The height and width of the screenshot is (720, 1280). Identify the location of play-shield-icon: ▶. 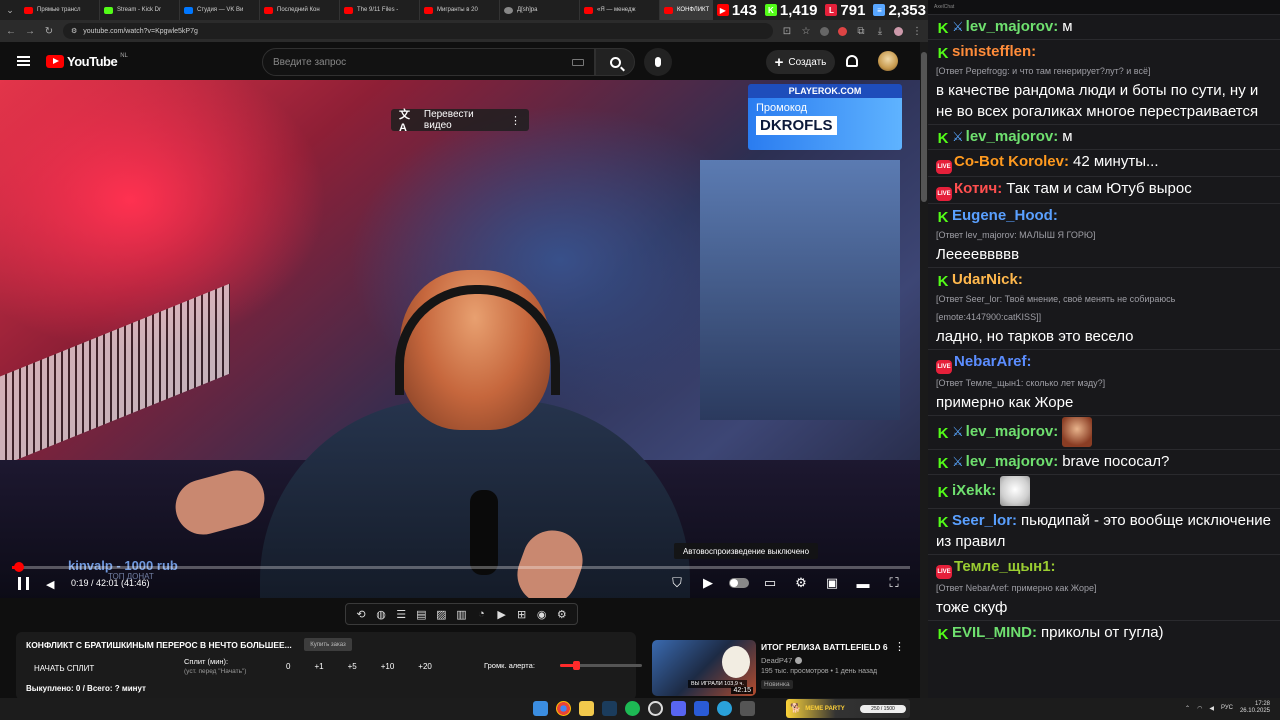
(708, 583).